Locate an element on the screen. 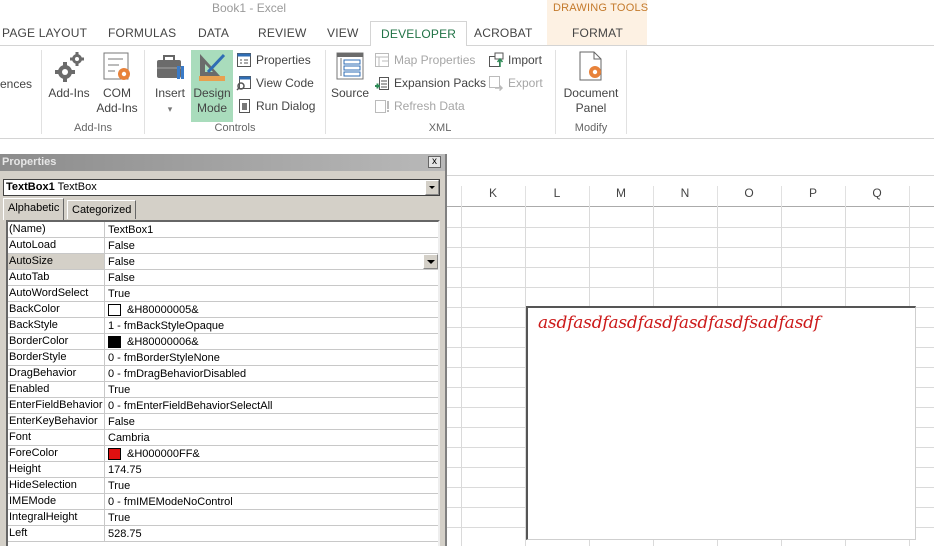 This screenshot has width=934, height=546. dropdown-arrow-icon is located at coordinates (432, 187).